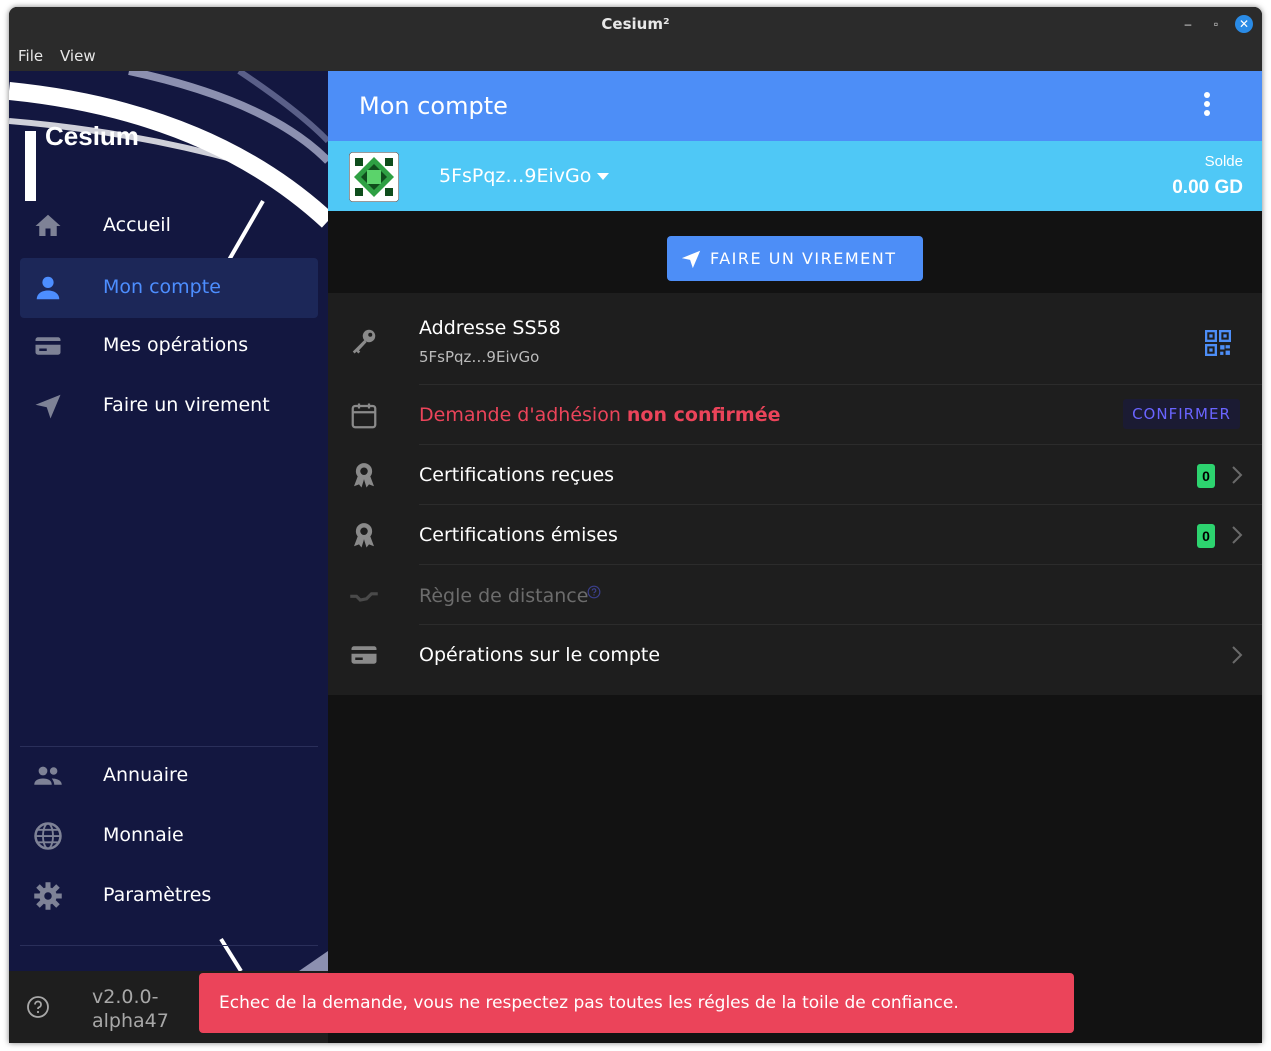  I want to click on sidebar-item-parametres: Paramètres, so click(169, 896).